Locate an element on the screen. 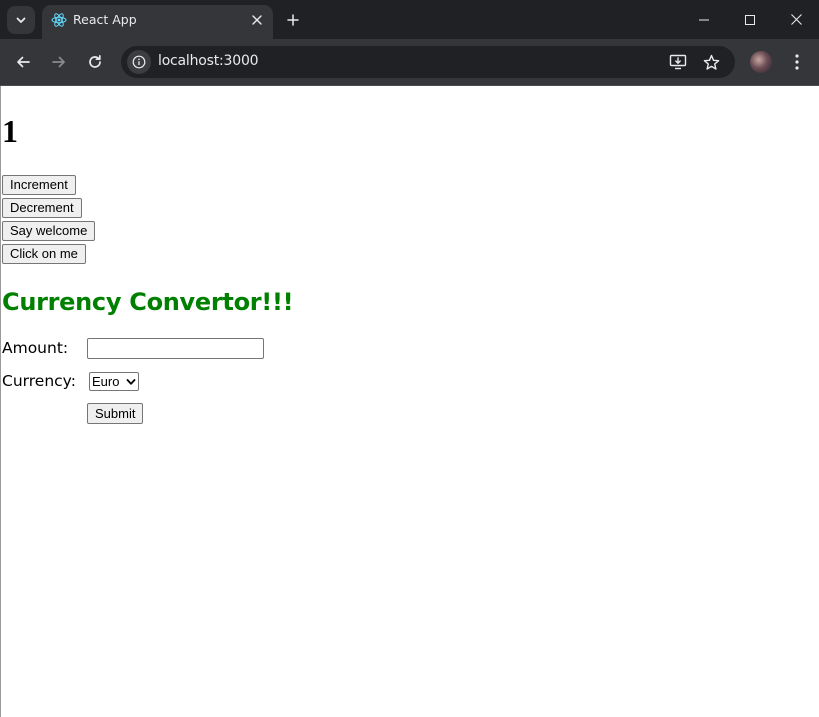 The width and height of the screenshot is (819, 717). counter-value: 1 is located at coordinates (10, 131).